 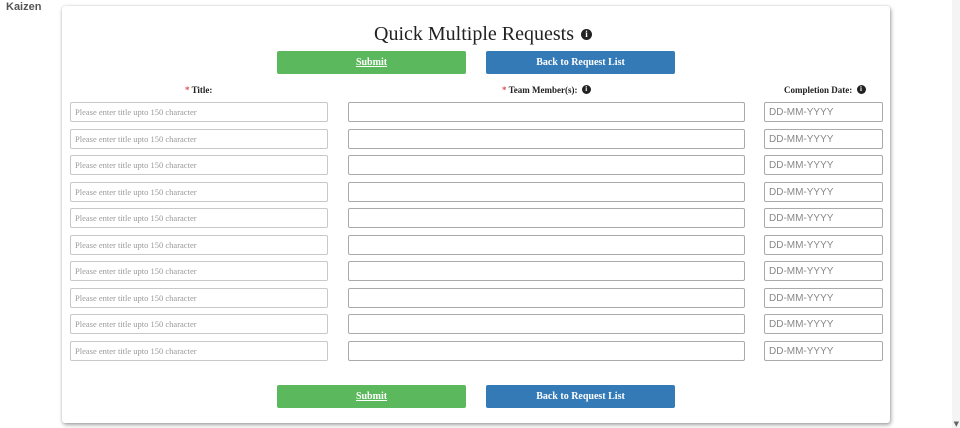 I want to click on column-header-team-members: * Team Member(s): i, so click(x=546, y=90).